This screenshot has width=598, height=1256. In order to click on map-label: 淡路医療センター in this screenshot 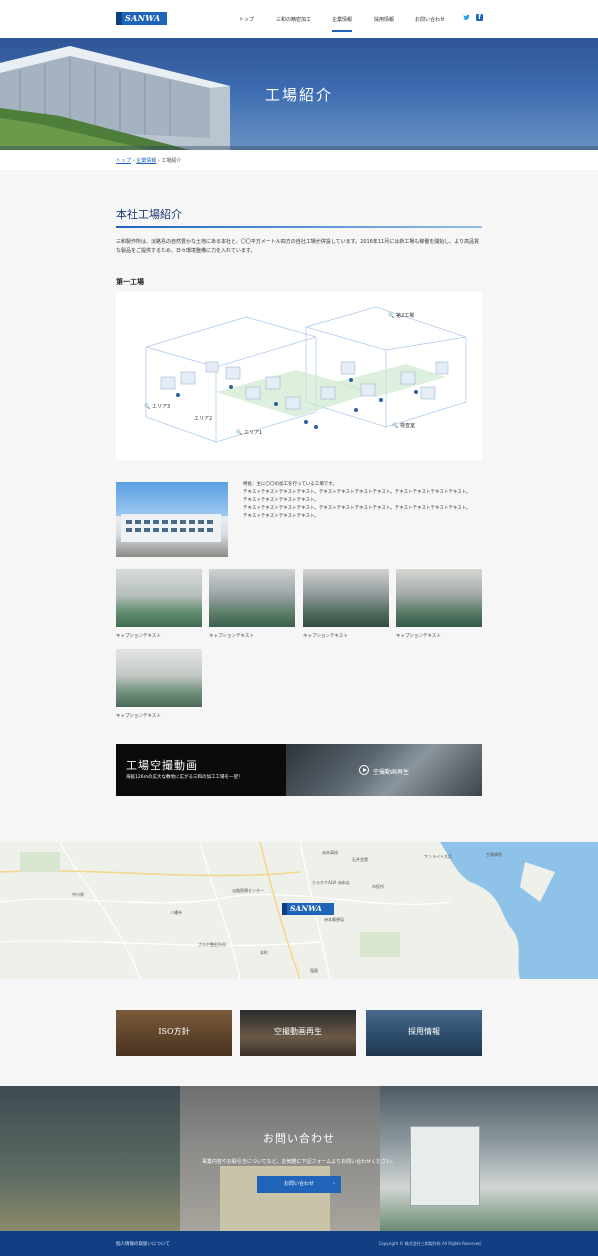, I will do `click(248, 890)`.